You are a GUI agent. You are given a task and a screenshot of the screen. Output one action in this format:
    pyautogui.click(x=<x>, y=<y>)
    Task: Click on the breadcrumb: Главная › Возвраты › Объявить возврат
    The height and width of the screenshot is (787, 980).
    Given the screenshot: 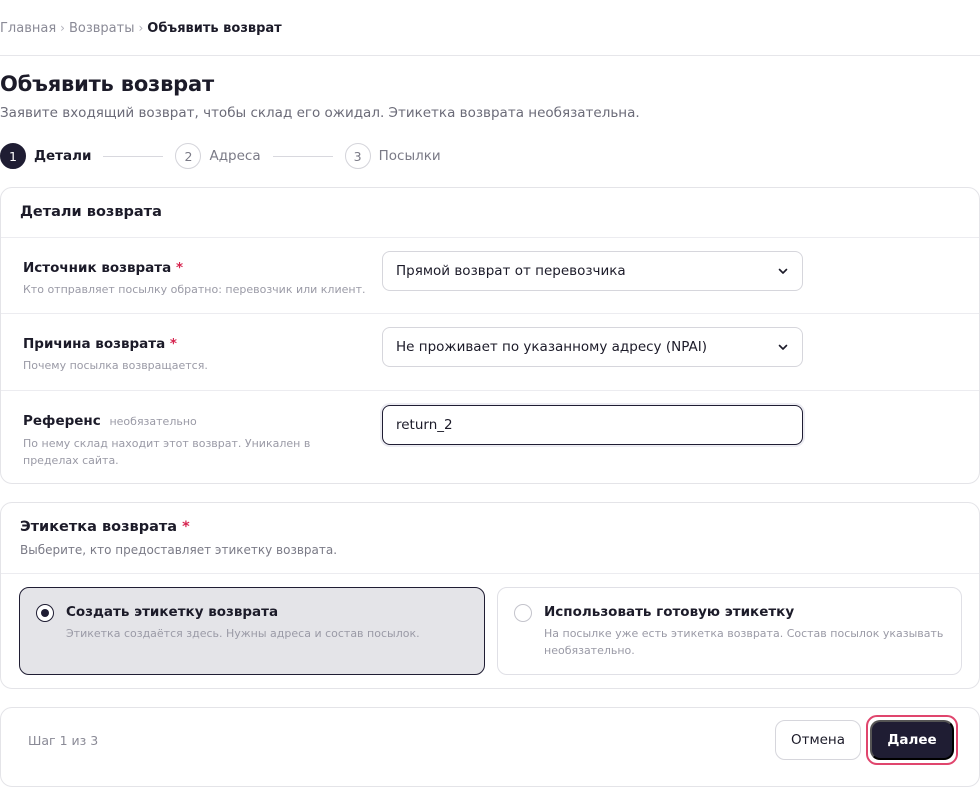 What is the action you would take?
    pyautogui.click(x=141, y=28)
    